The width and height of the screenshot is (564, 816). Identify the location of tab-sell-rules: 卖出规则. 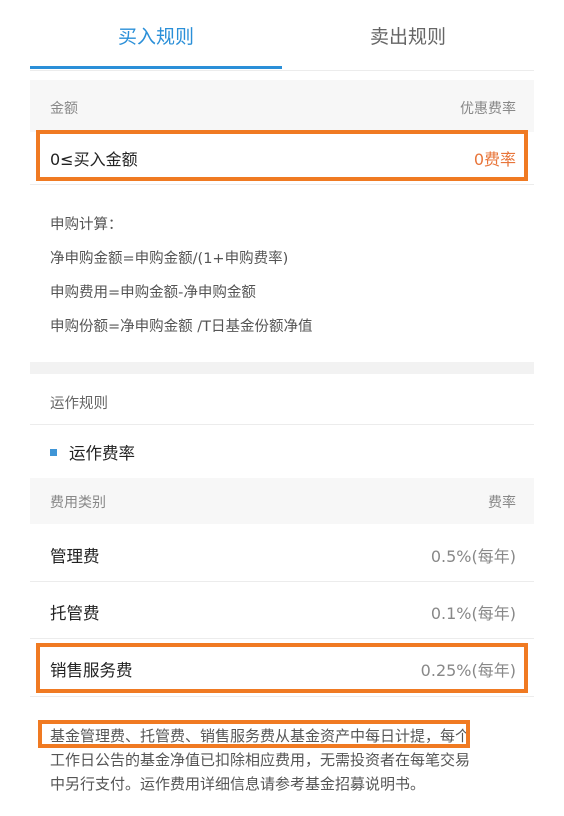
(408, 35).